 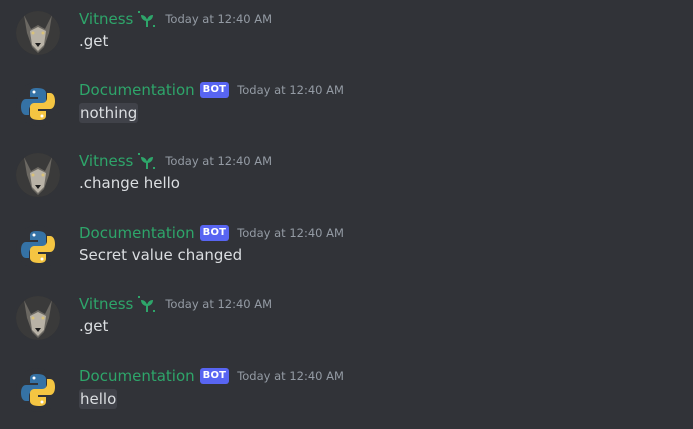 What do you see at coordinates (161, 255) in the screenshot?
I see `message-text: Secret value changed` at bounding box center [161, 255].